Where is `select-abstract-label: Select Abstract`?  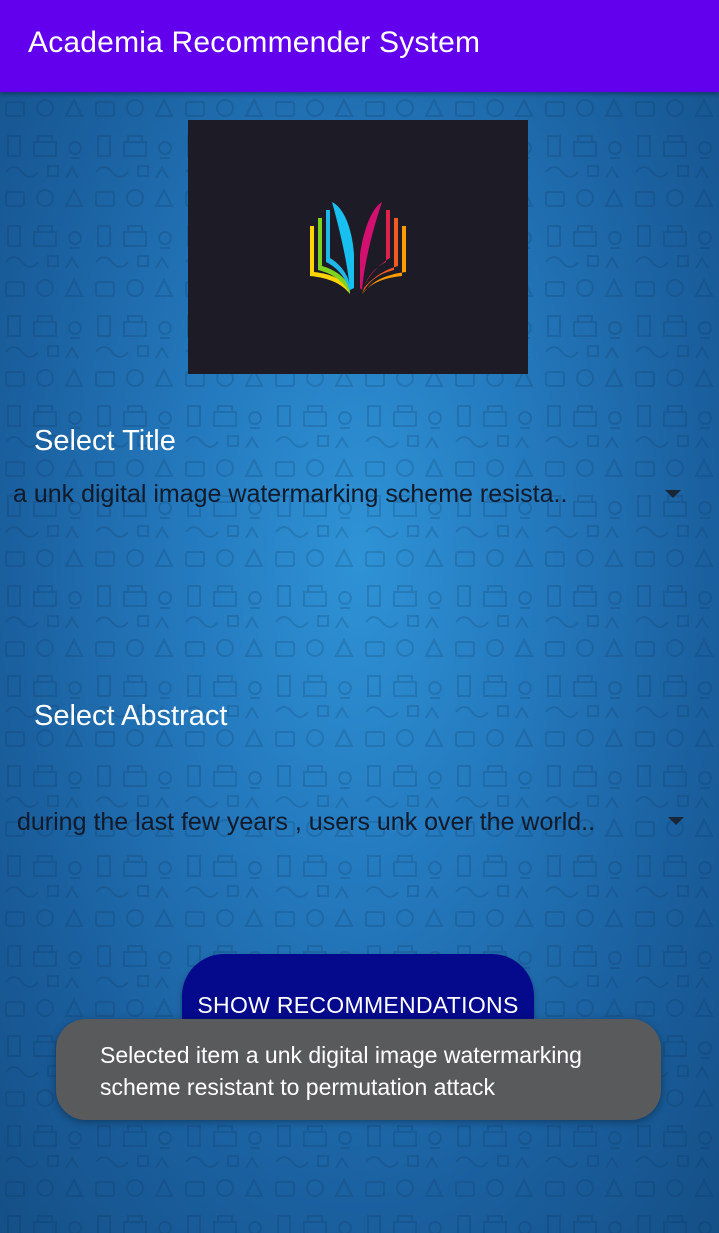
select-abstract-label: Select Abstract is located at coordinates (131, 716).